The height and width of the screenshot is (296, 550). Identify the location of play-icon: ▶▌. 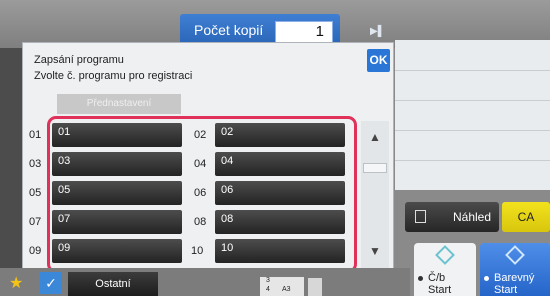
(377, 31).